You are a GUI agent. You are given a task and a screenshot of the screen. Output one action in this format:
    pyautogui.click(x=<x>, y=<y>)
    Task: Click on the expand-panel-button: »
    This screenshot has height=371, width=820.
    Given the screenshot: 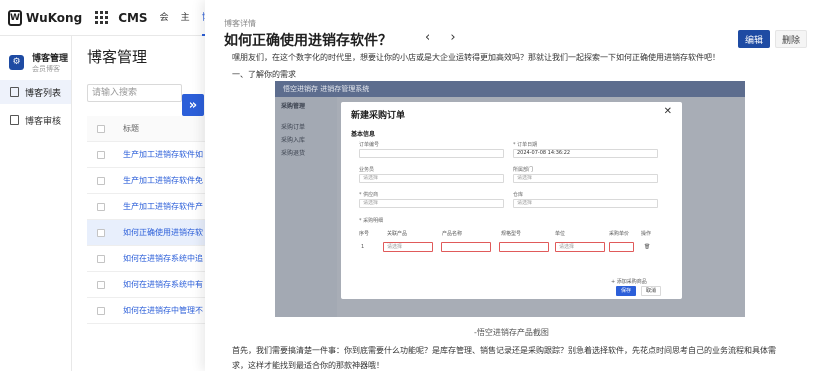 What is the action you would take?
    pyautogui.click(x=193, y=105)
    